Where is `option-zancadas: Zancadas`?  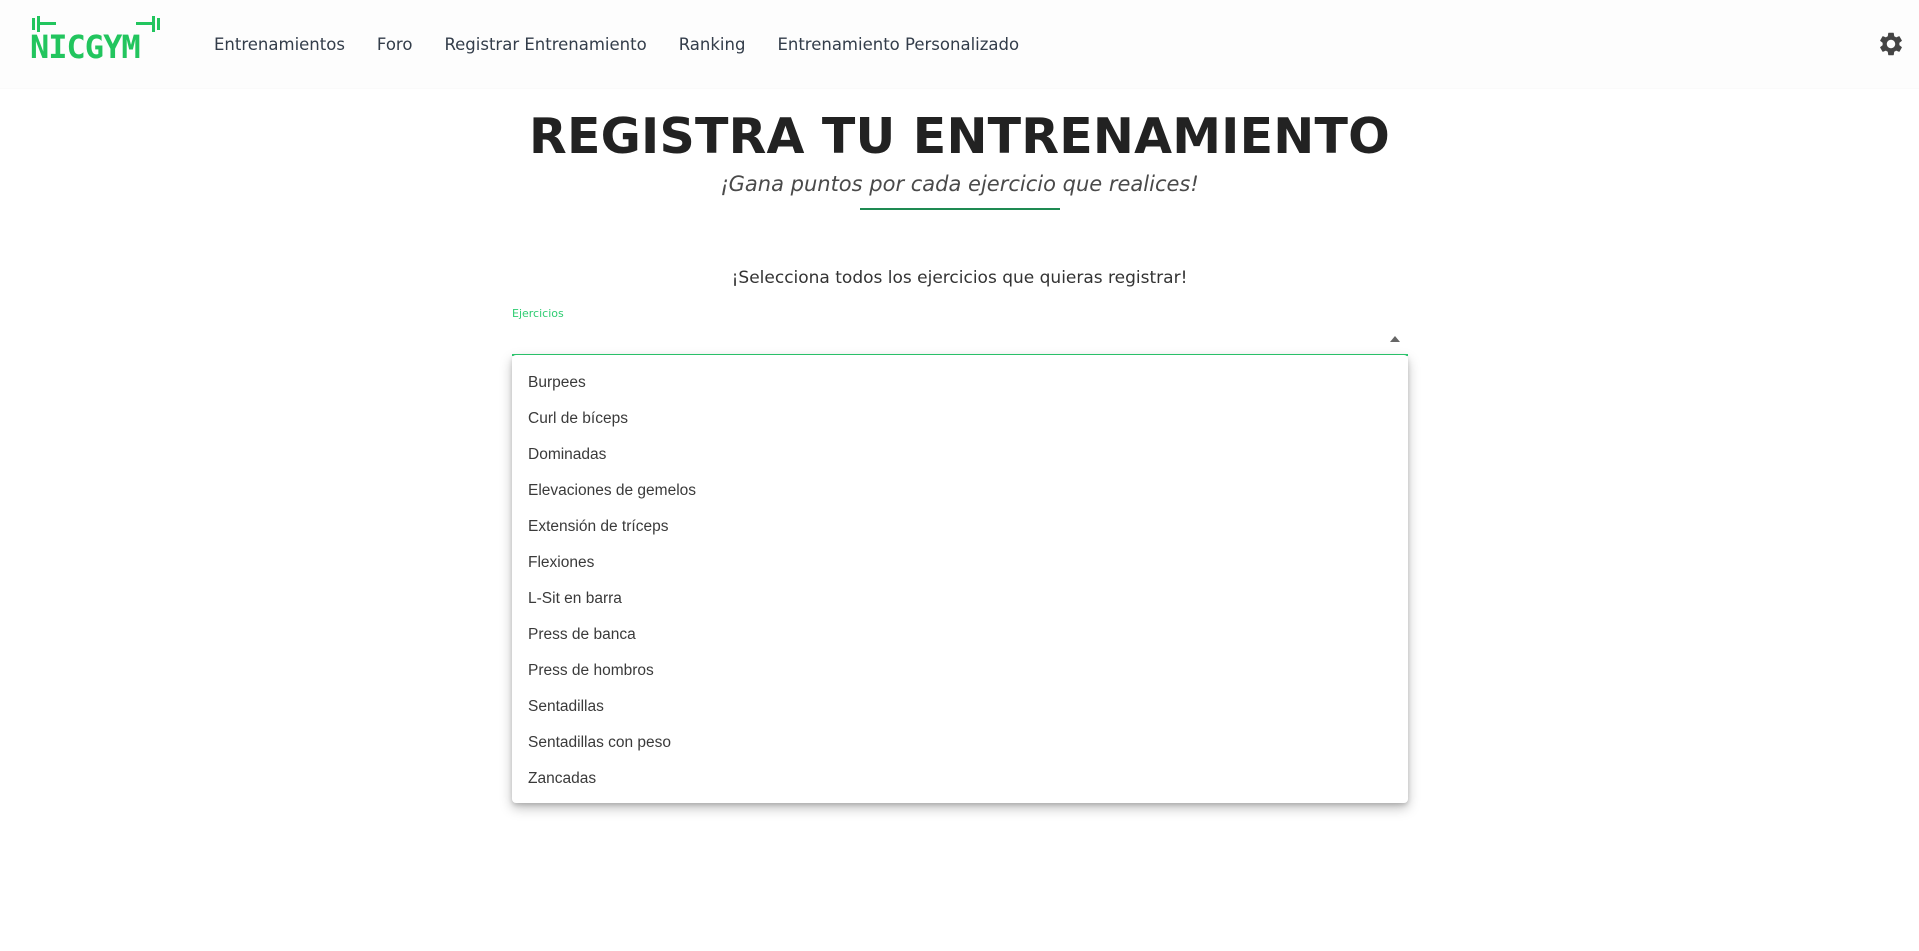
option-zancadas: Zancadas is located at coordinates (960, 779).